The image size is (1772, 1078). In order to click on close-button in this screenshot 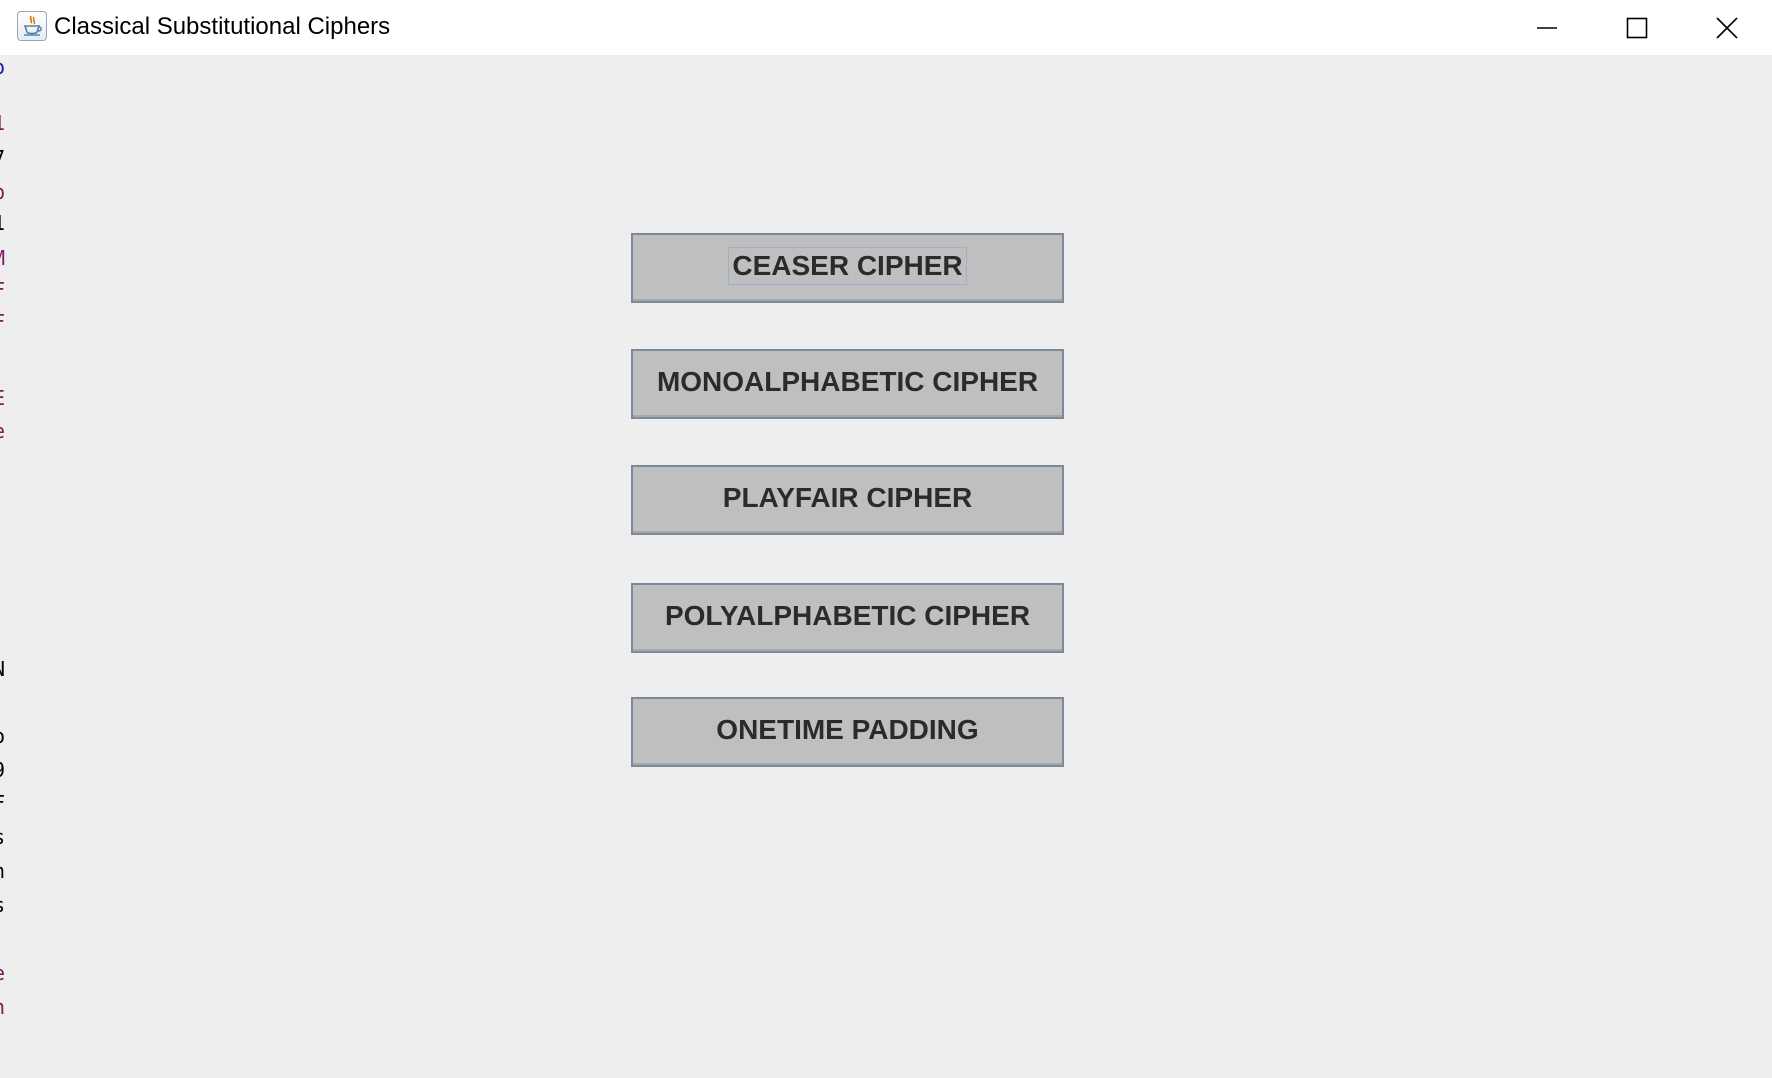, I will do `click(1727, 27)`.